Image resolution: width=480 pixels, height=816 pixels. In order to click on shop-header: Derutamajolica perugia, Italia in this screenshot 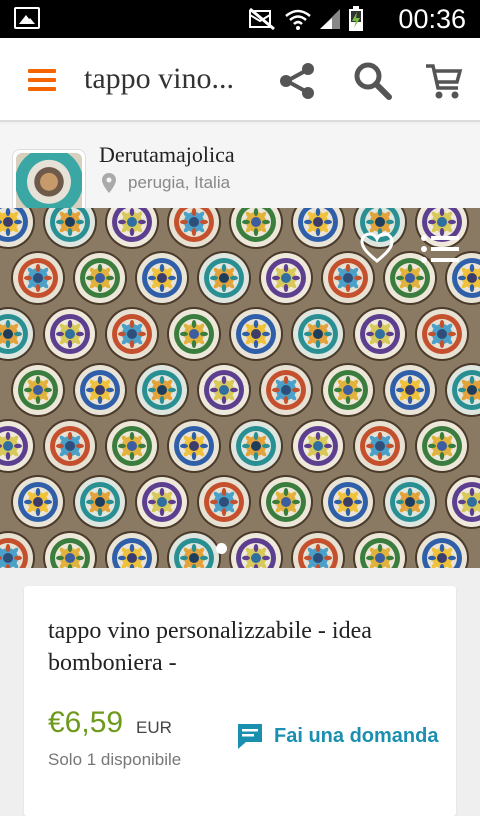, I will do `click(240, 172)`.